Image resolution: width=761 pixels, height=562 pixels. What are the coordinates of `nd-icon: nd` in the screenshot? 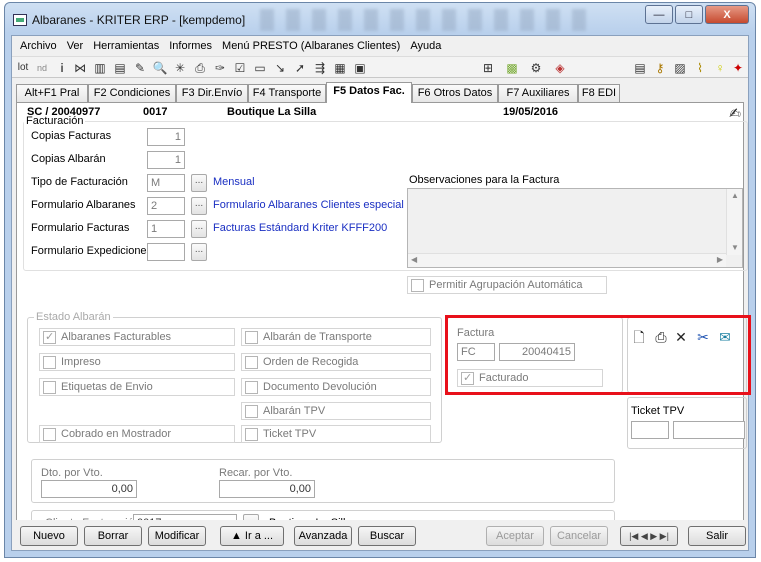 It's located at (42, 68).